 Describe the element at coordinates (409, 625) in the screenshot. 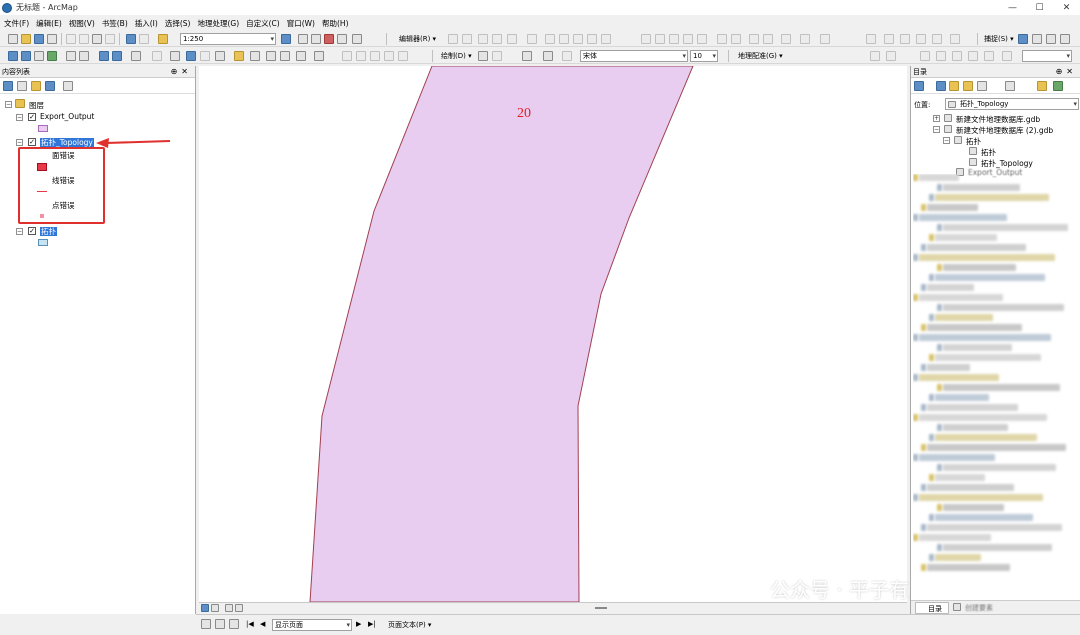

I see `page-text-menu: 页面文本(P) ▾` at that location.